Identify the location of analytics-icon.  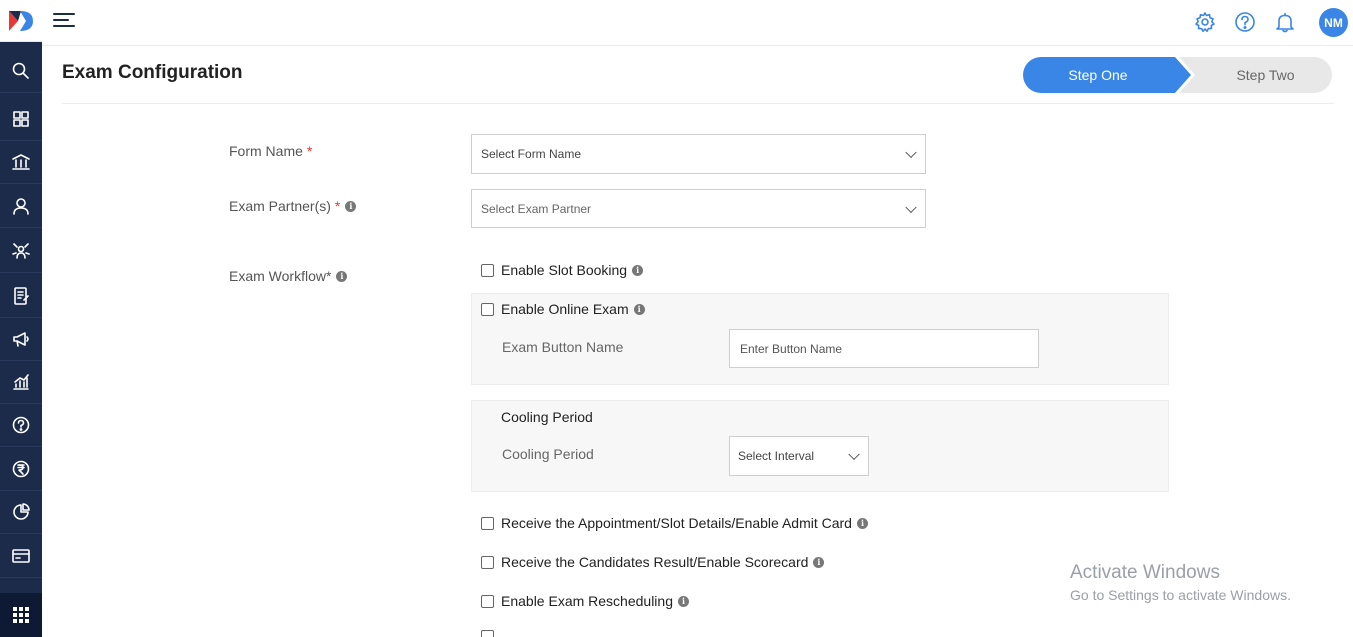
(21, 382).